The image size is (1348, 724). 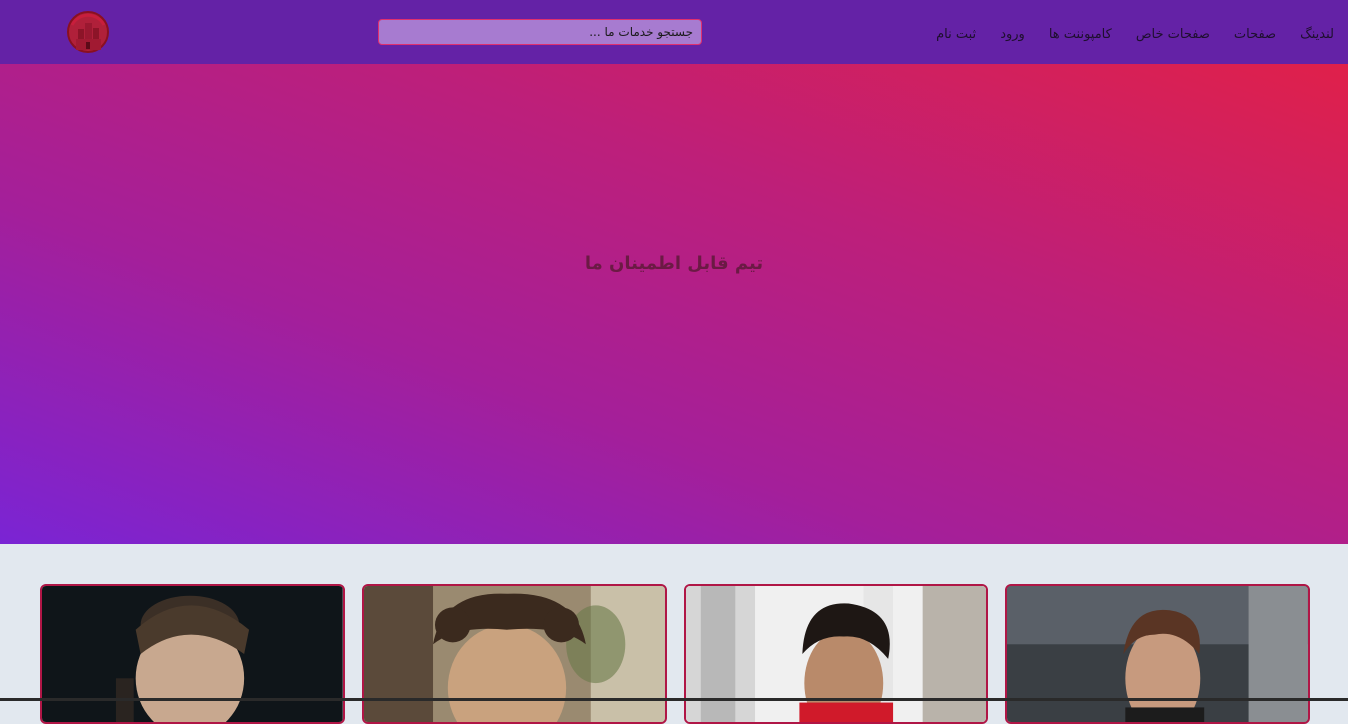 I want to click on nav-item-components: کامپوننت ها, so click(x=1080, y=34).